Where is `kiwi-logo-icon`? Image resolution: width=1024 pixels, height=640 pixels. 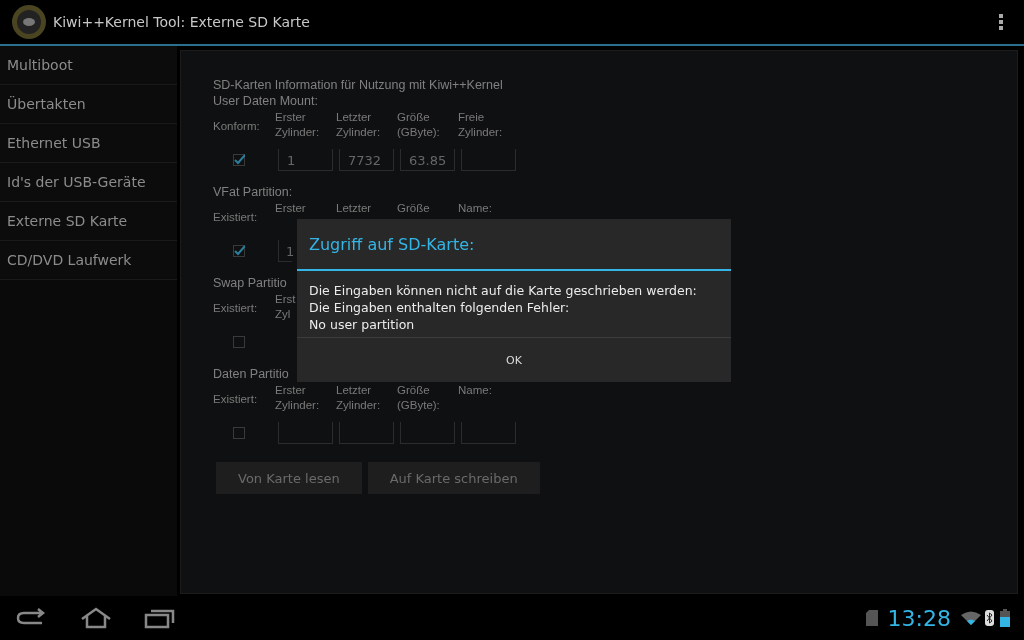 kiwi-logo-icon is located at coordinates (29, 22).